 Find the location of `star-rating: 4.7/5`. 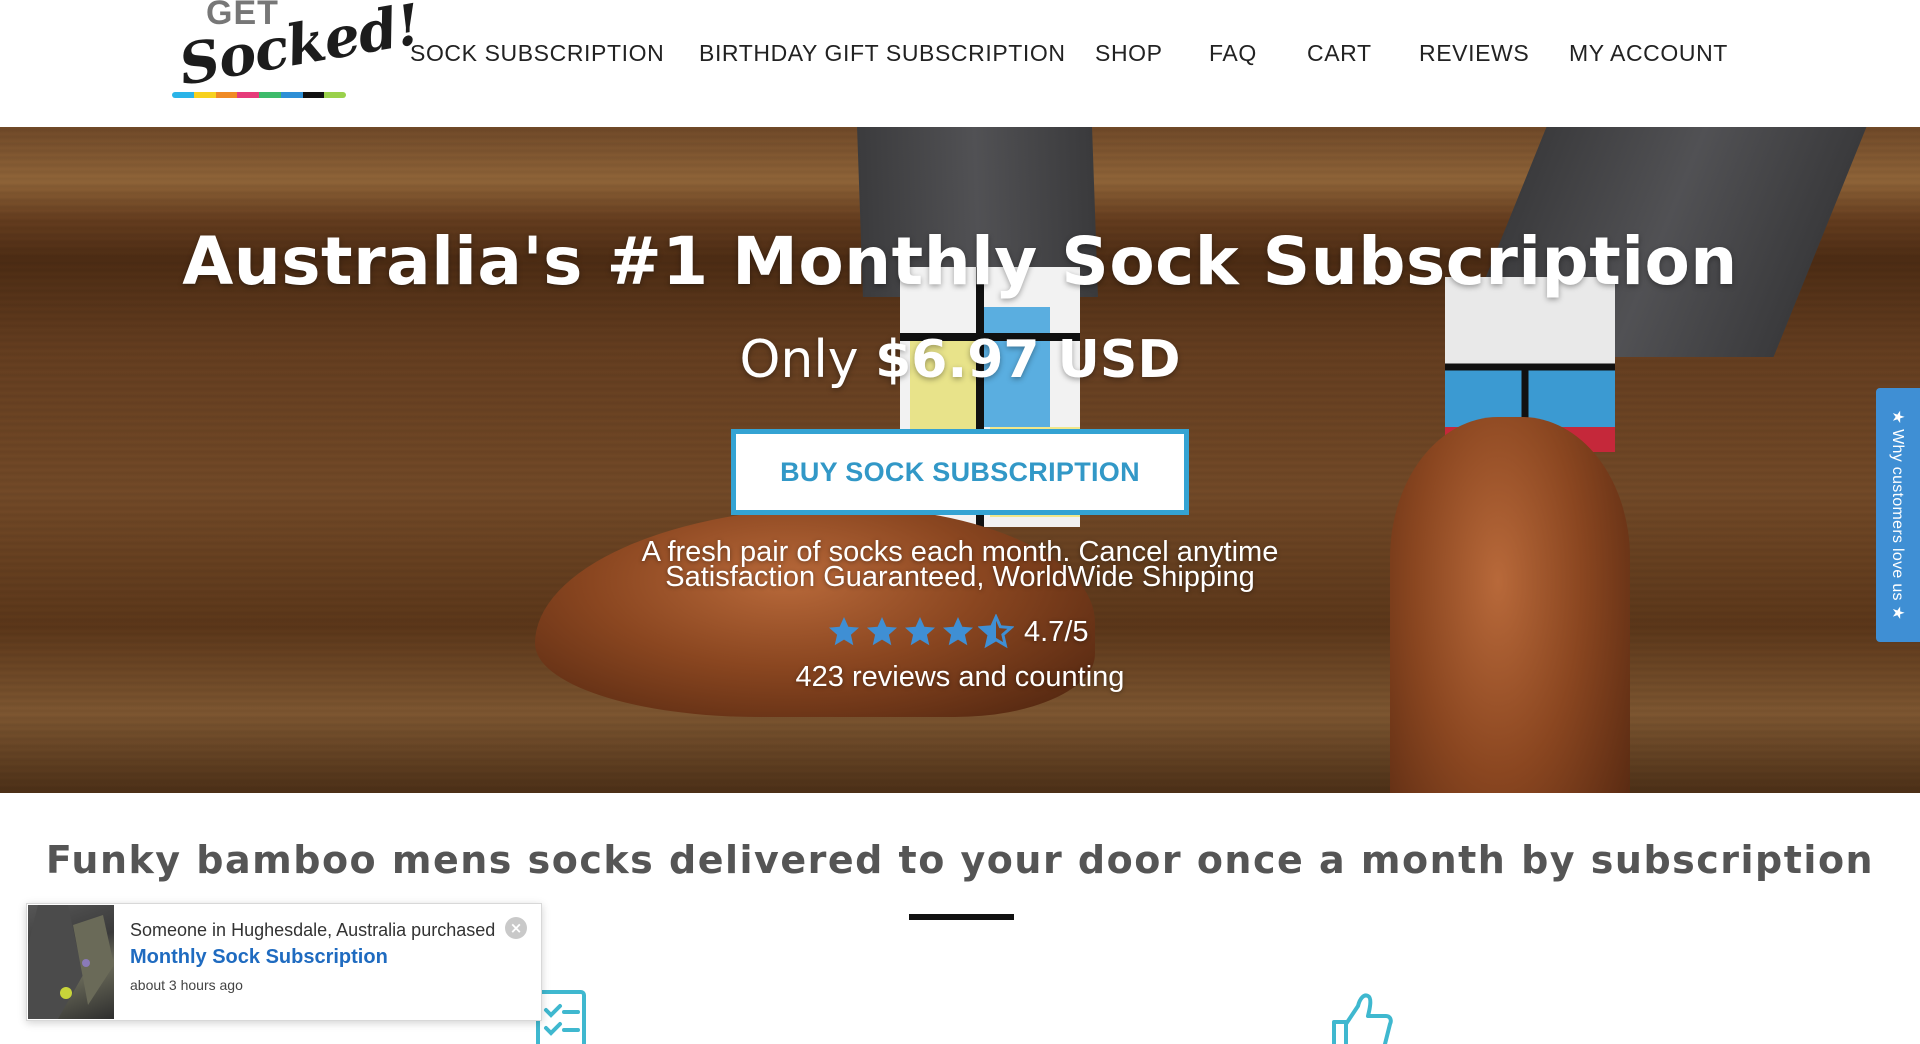

star-rating: 4.7/5 is located at coordinates (957, 632).